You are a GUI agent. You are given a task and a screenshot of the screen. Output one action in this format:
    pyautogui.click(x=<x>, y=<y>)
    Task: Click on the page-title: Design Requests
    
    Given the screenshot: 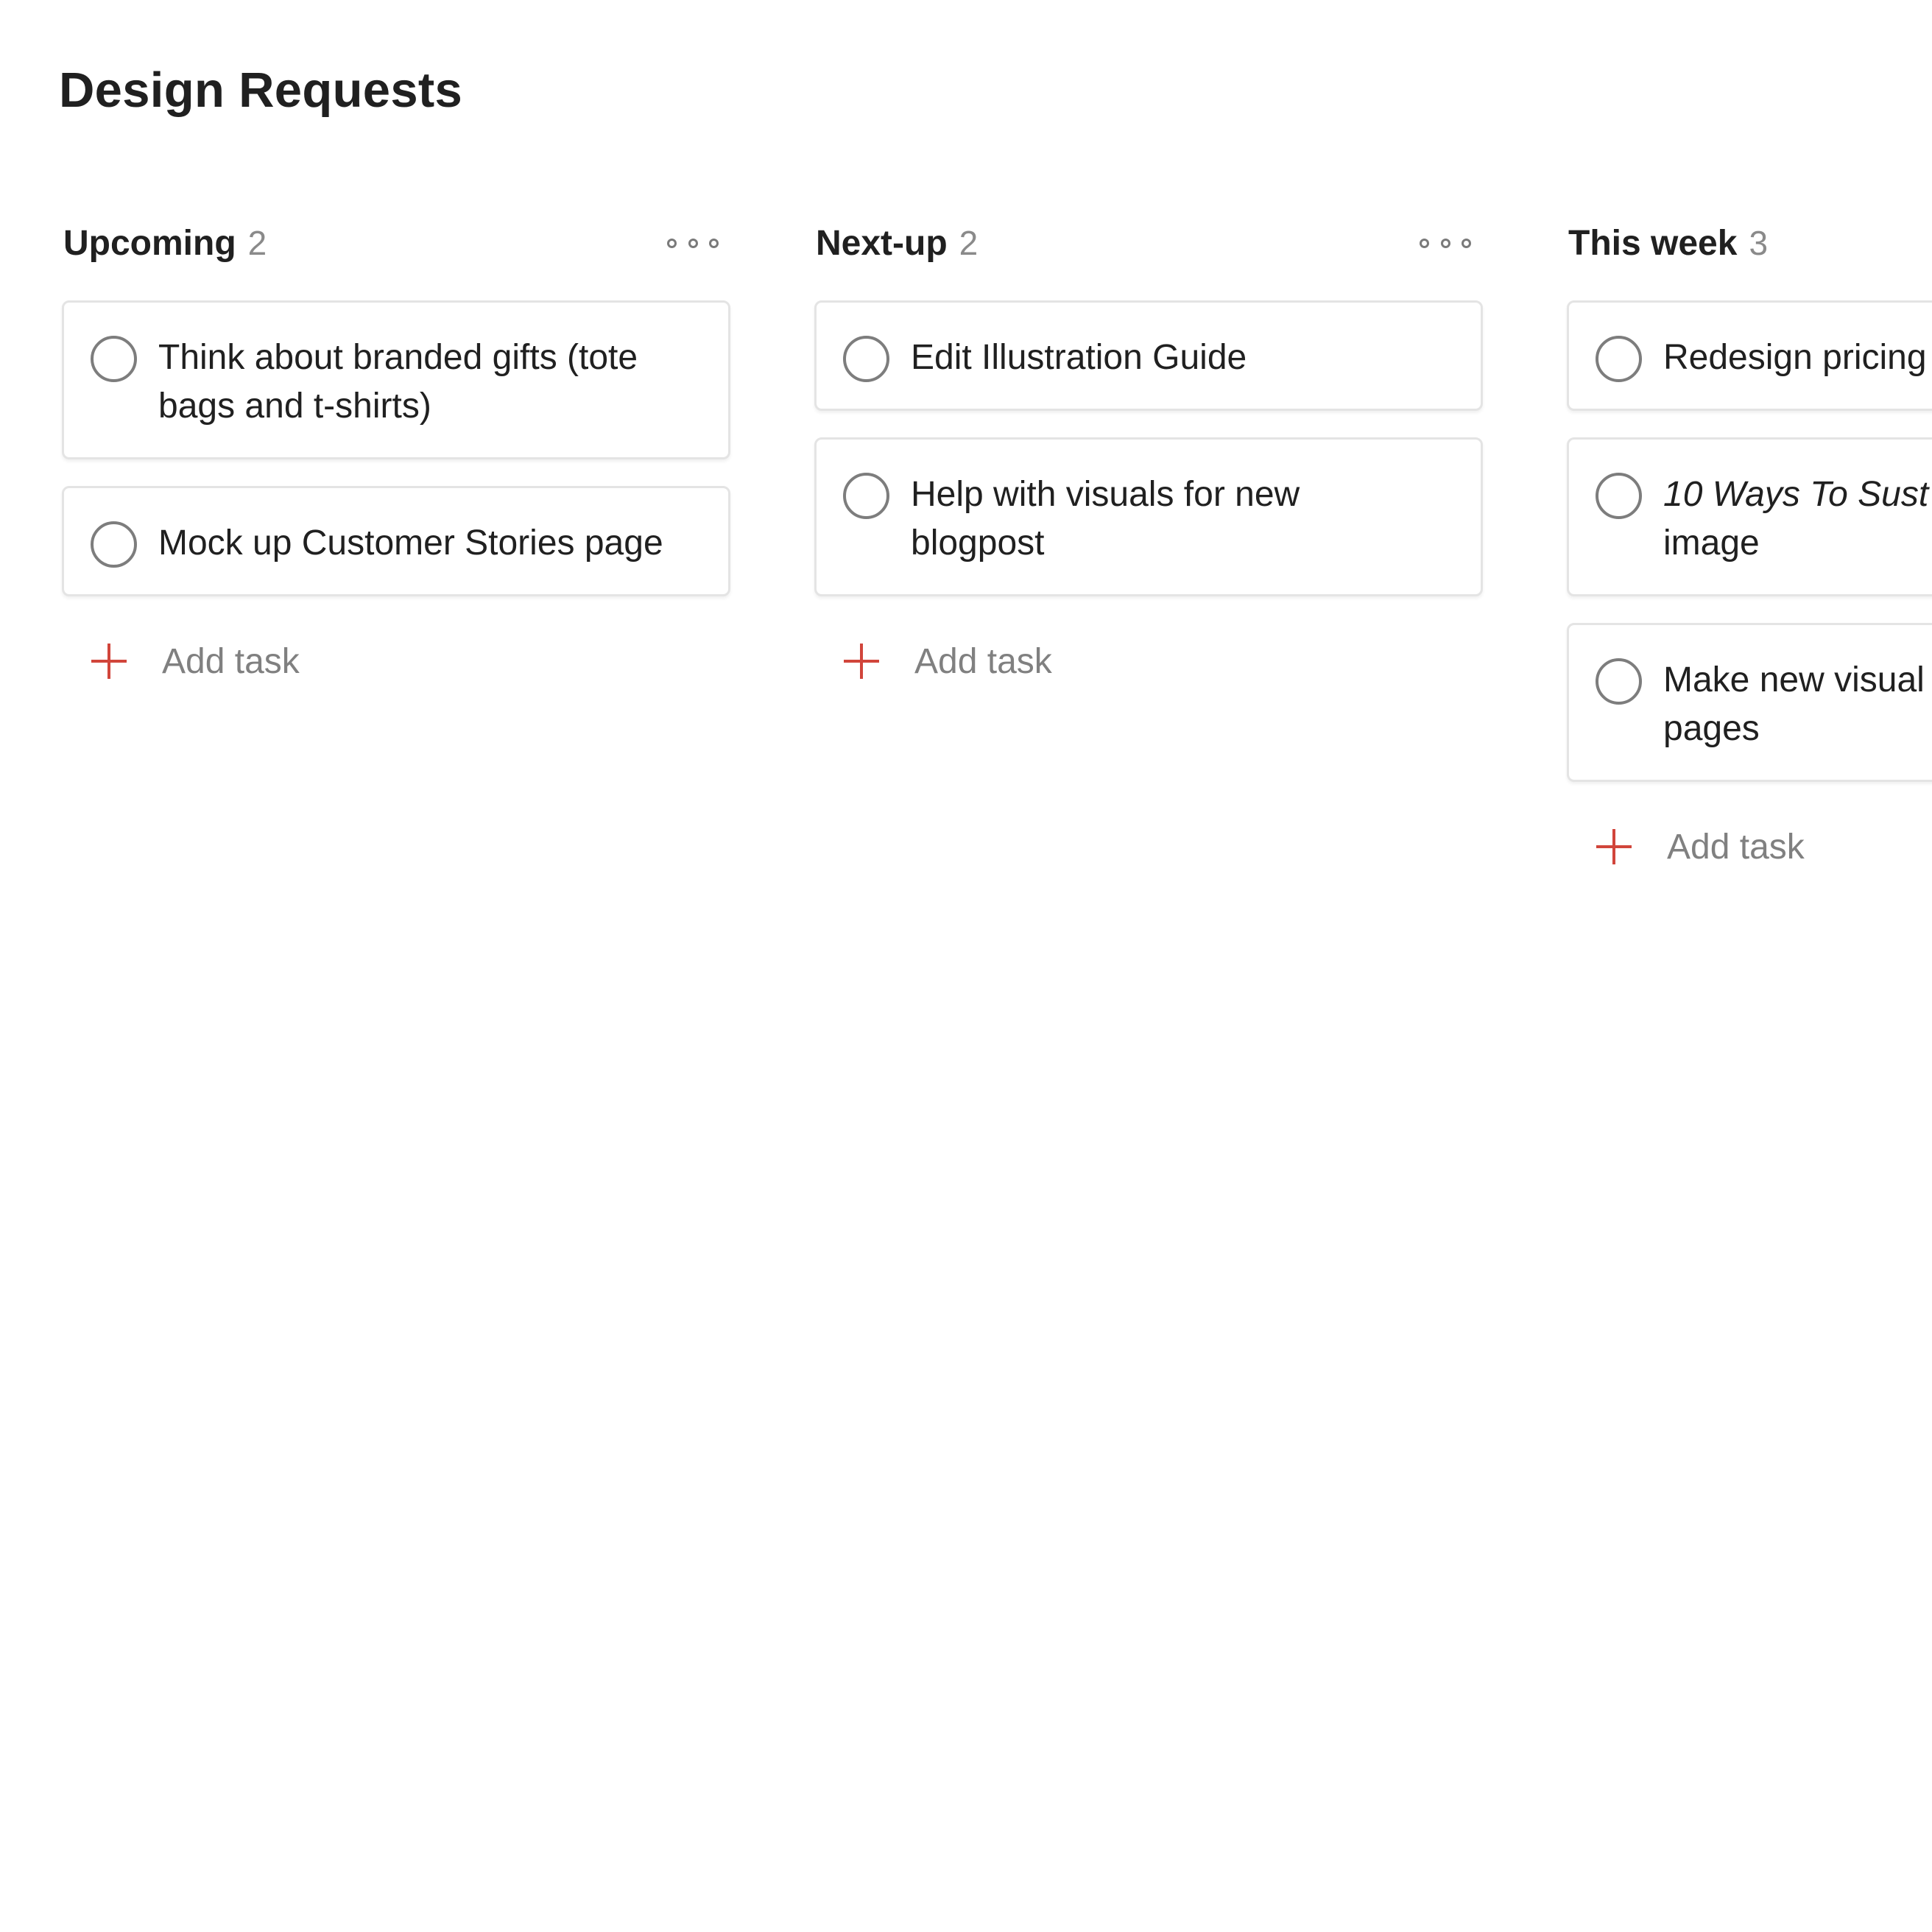 What is the action you would take?
    pyautogui.click(x=261, y=90)
    